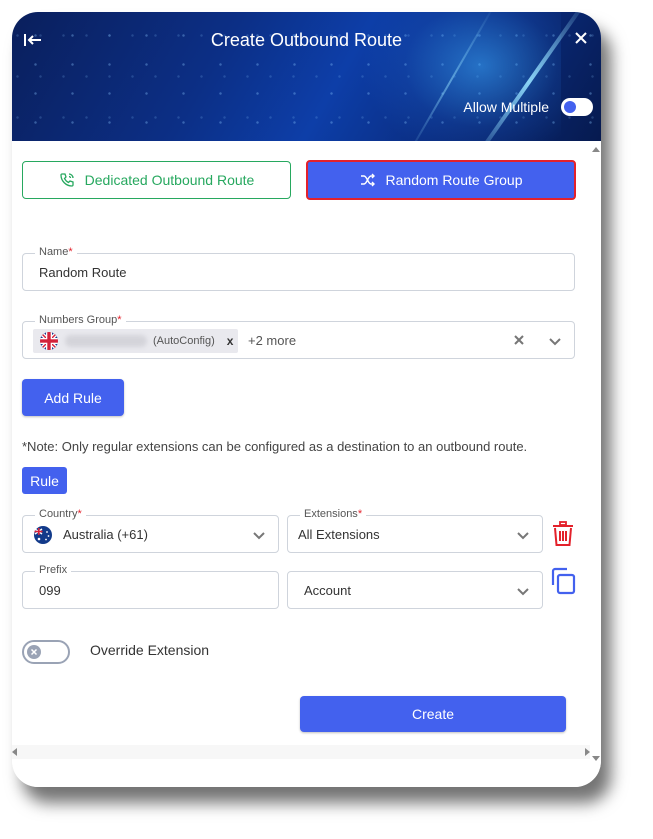  I want to click on dialog-header: Create Outbound Route Allow Multiple, so click(306, 76).